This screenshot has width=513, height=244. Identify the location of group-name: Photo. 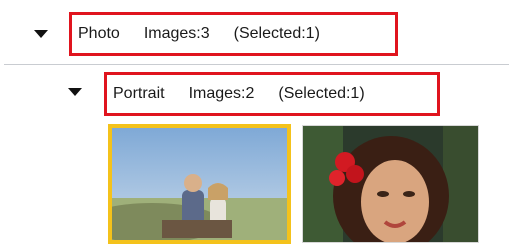
(99, 33).